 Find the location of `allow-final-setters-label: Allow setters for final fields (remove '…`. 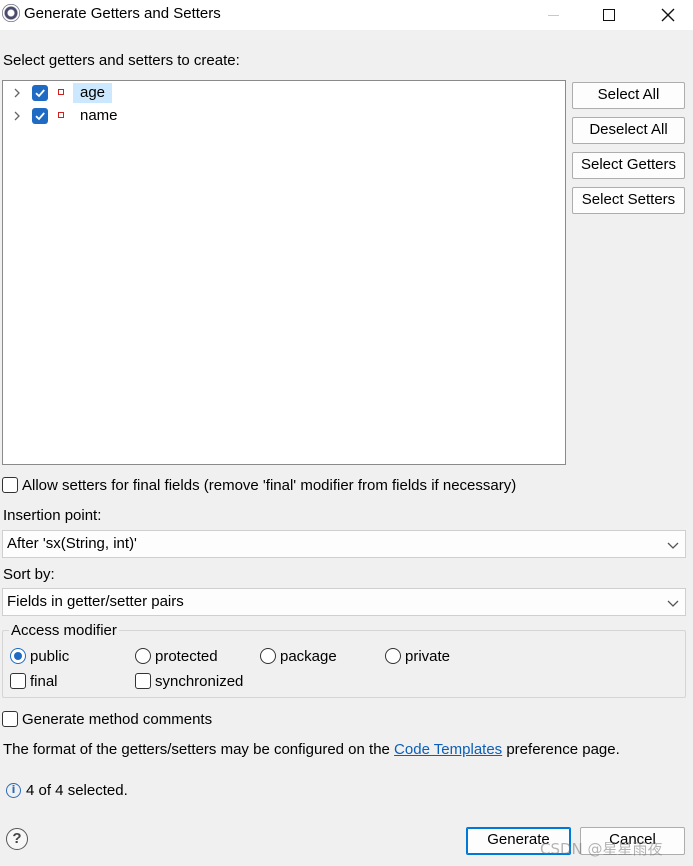

allow-final-setters-label: Allow setters for final fields (remove '… is located at coordinates (269, 485).